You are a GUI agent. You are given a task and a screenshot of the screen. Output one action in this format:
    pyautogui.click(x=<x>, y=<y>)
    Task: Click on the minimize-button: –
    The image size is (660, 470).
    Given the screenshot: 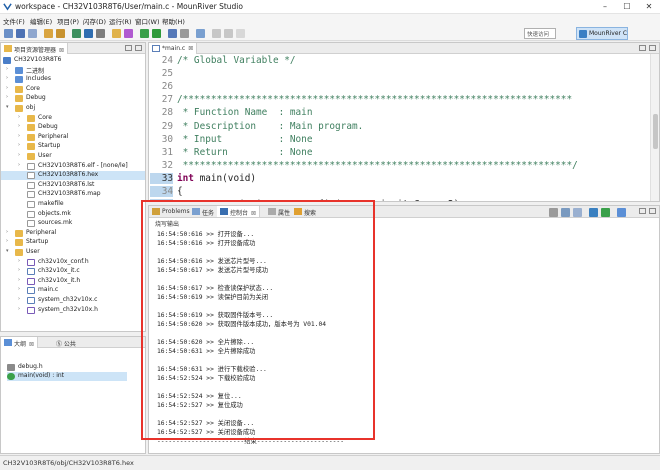 What is the action you would take?
    pyautogui.click(x=605, y=7)
    